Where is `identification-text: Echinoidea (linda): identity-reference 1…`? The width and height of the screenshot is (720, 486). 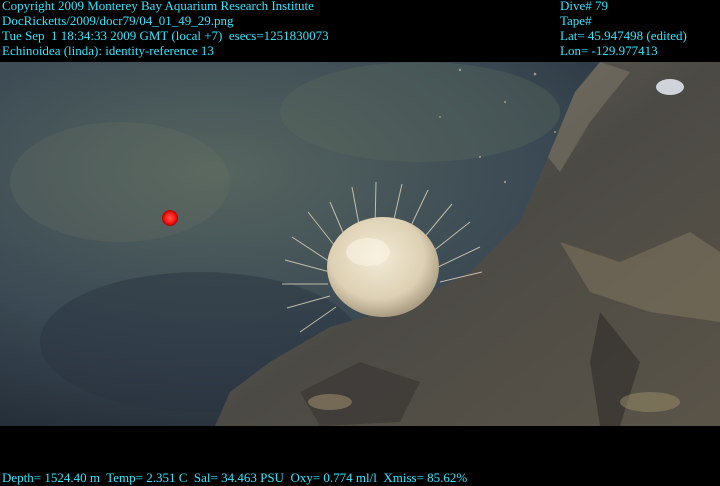 identification-text: Echinoidea (linda): identity-reference 1… is located at coordinates (108, 50).